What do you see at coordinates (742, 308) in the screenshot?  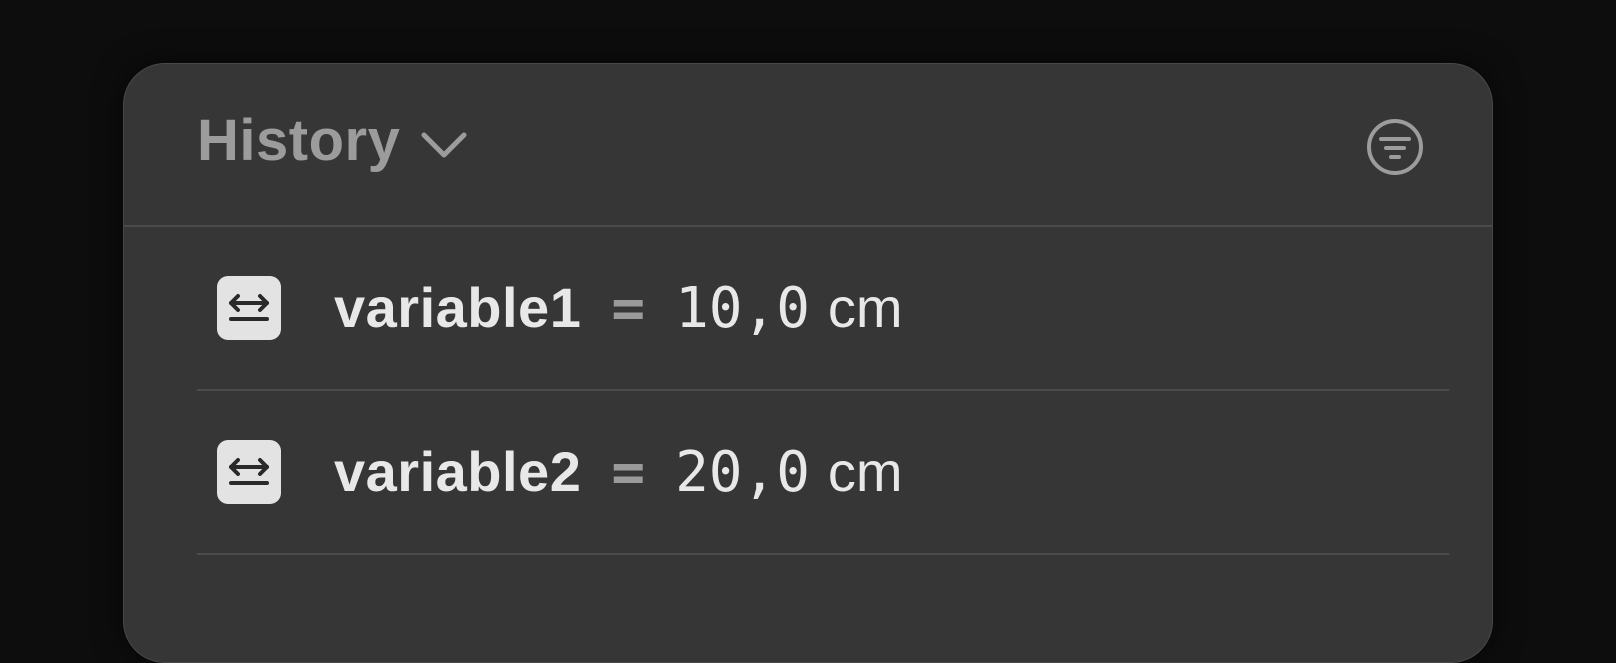 I see `variable-value: 10,0` at bounding box center [742, 308].